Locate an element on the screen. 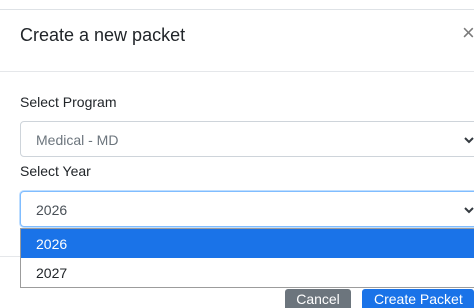 The height and width of the screenshot is (308, 474). close-icon: × is located at coordinates (468, 33).